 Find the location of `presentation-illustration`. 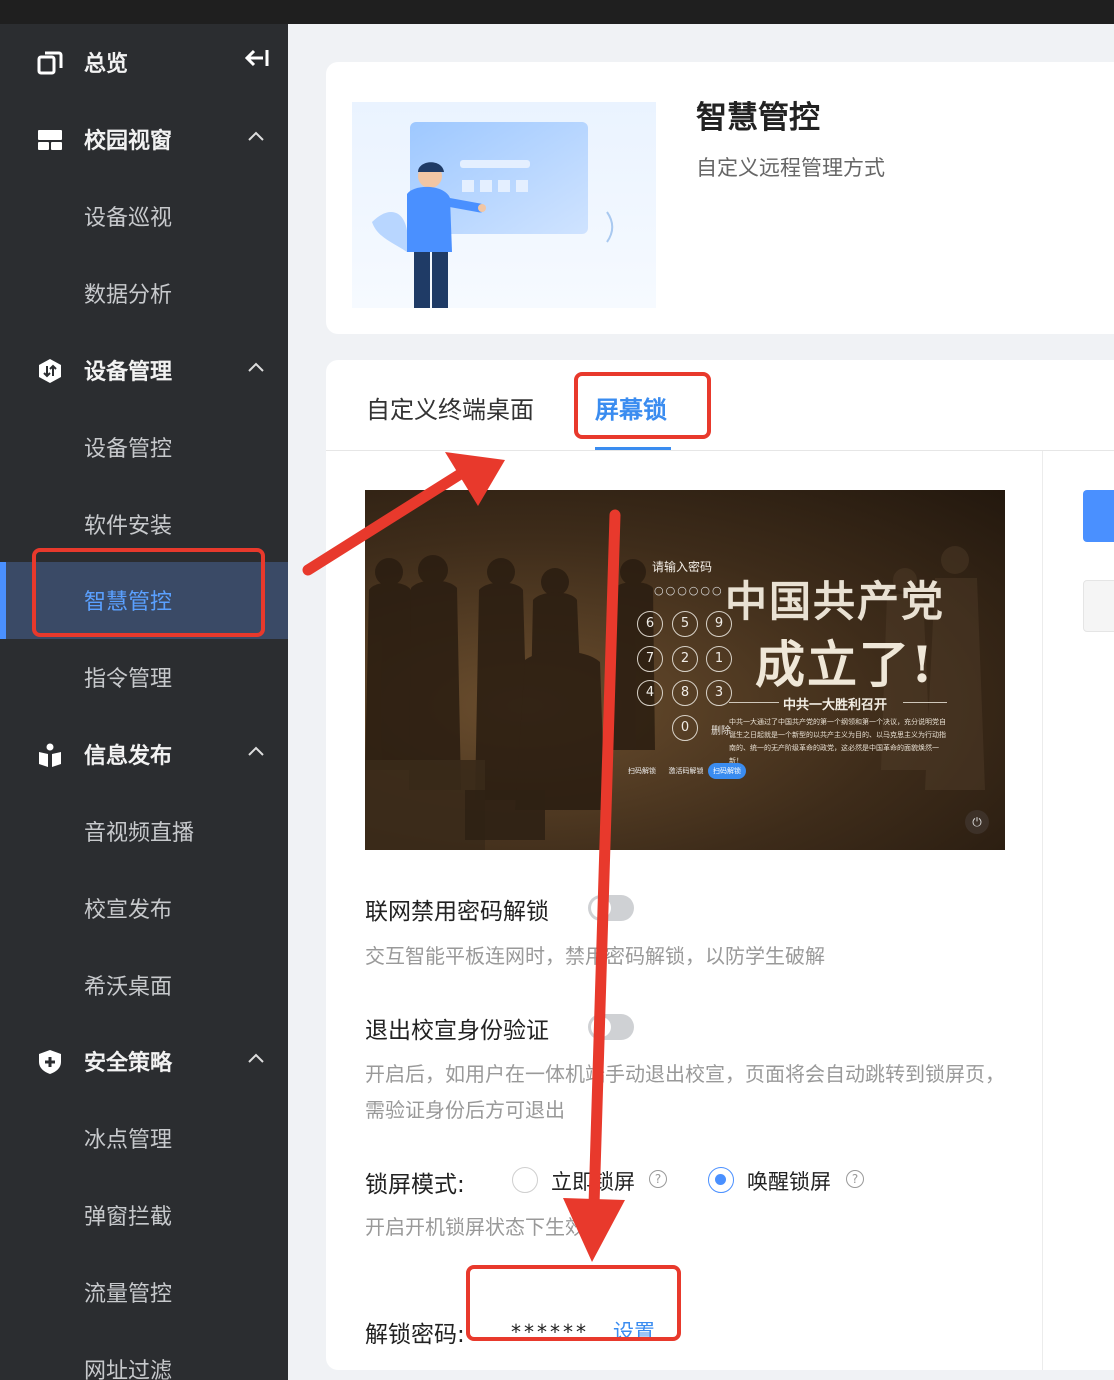

presentation-illustration is located at coordinates (504, 205).